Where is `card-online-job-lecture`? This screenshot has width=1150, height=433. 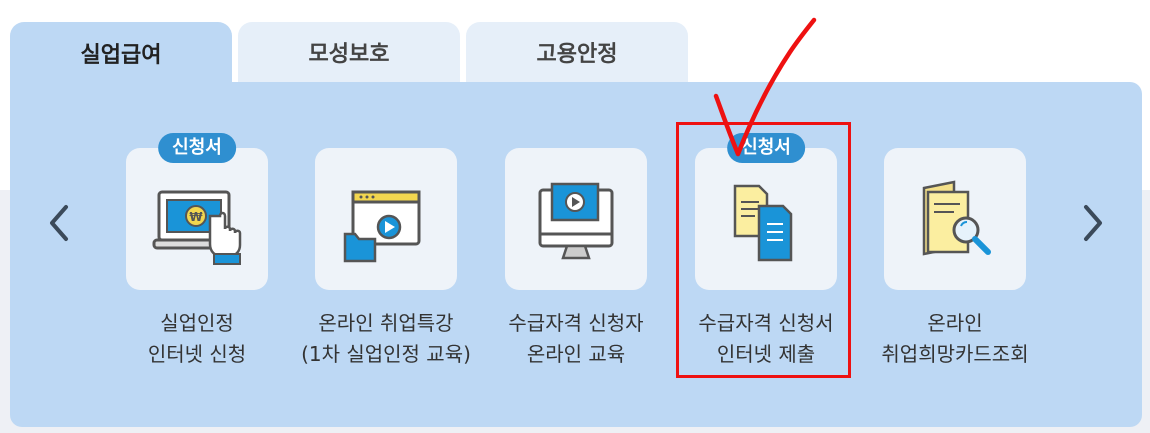
card-online-job-lecture is located at coordinates (386, 219).